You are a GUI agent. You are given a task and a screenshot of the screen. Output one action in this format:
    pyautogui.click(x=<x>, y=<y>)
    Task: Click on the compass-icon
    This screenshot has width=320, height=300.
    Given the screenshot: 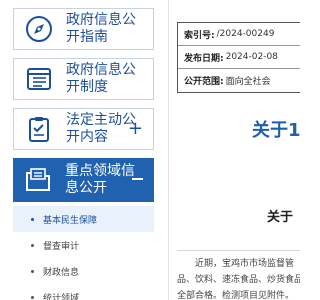 What is the action you would take?
    pyautogui.click(x=39, y=29)
    